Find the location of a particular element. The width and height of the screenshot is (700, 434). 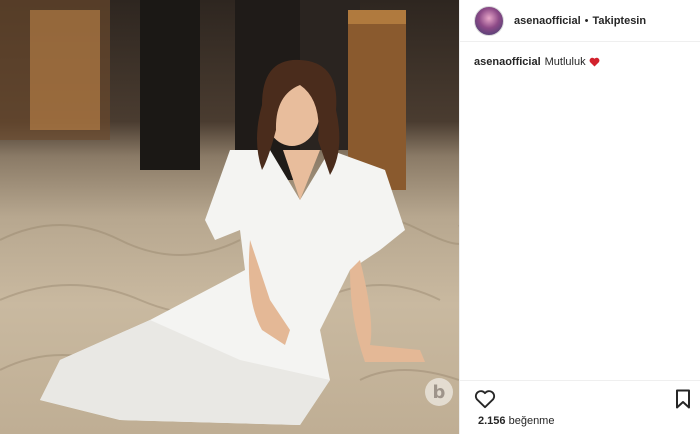

likes-count: 2.156 beğenme is located at coordinates (516, 421).